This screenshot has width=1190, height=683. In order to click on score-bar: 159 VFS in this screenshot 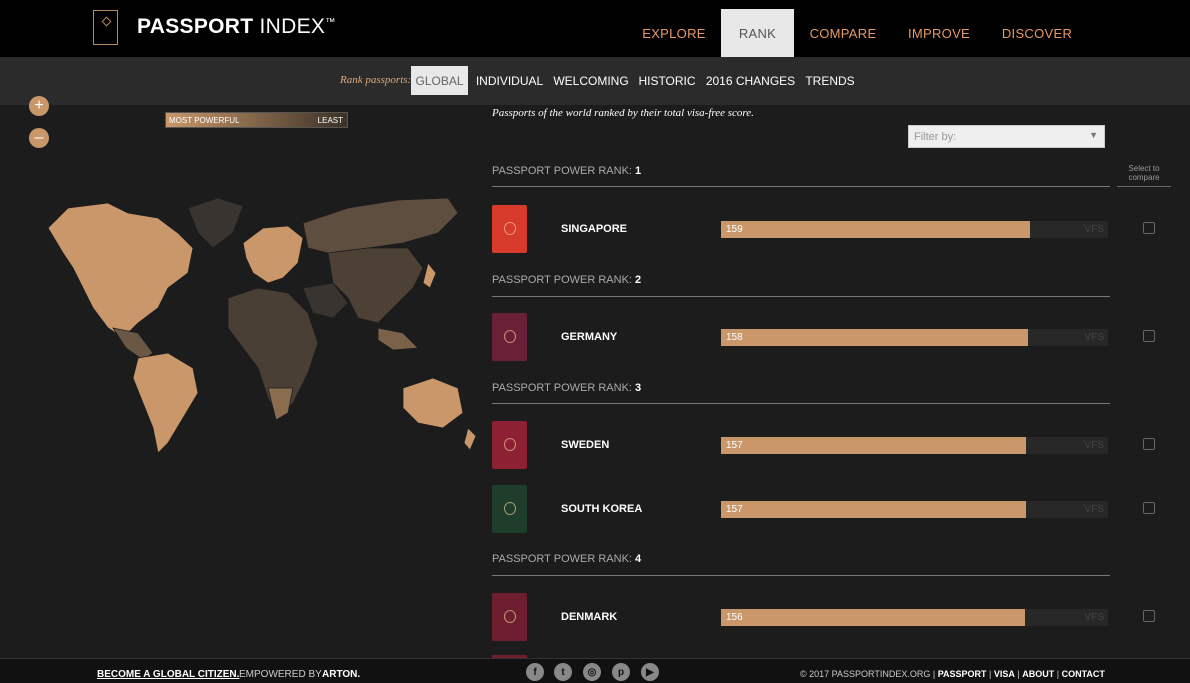, I will do `click(914, 229)`.